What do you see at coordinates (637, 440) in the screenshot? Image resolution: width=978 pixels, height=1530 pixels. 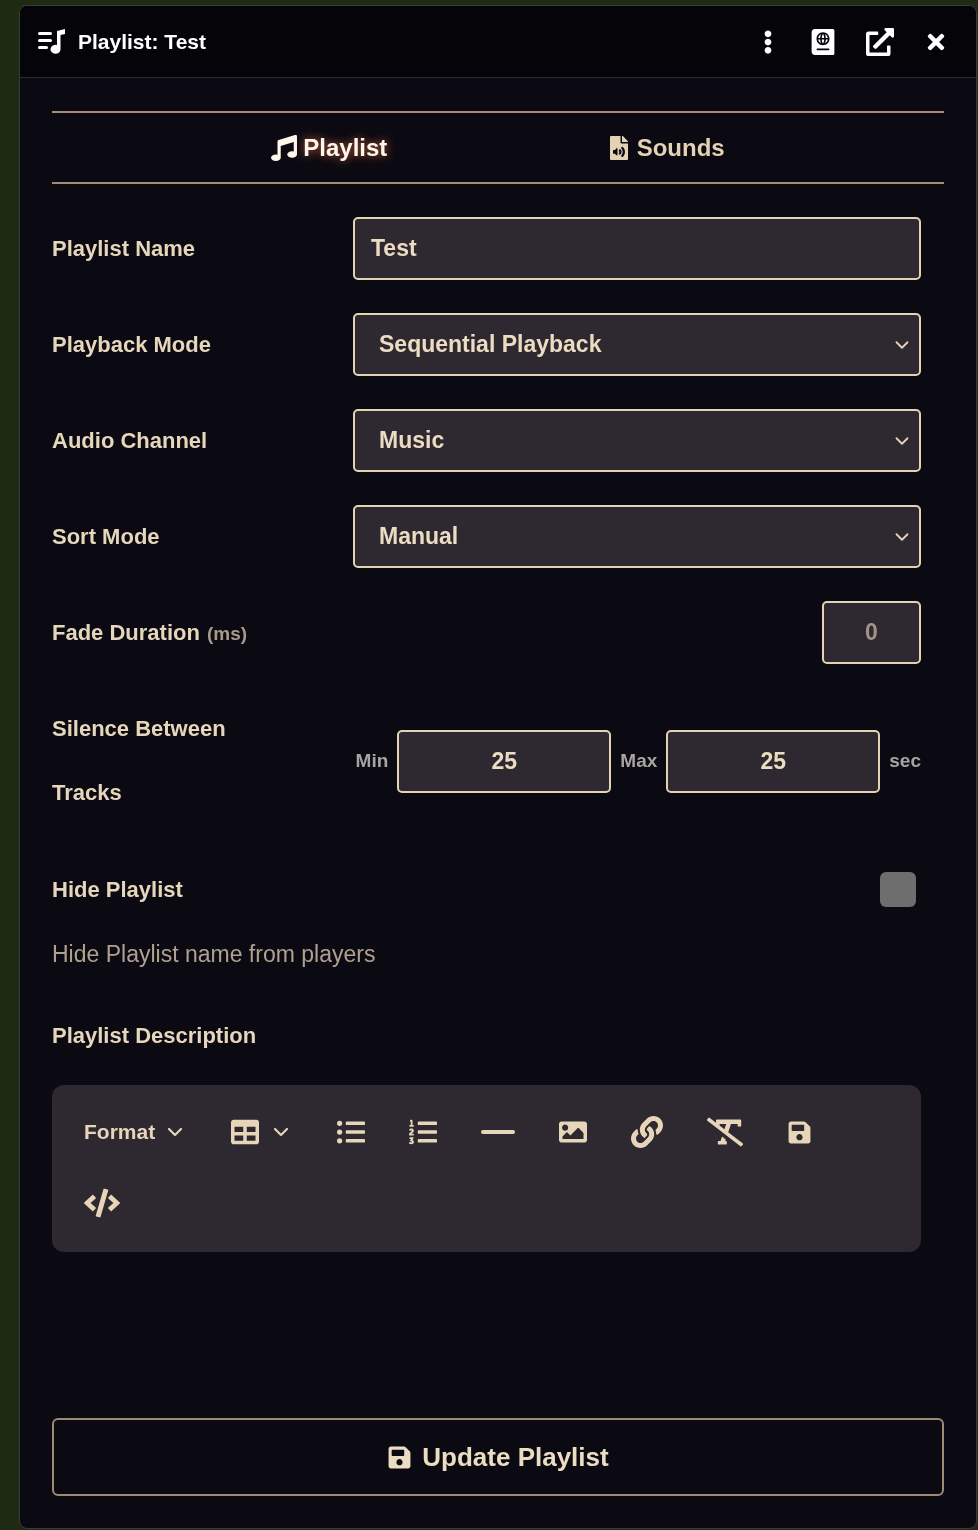 I see `dropdown-field: Music` at bounding box center [637, 440].